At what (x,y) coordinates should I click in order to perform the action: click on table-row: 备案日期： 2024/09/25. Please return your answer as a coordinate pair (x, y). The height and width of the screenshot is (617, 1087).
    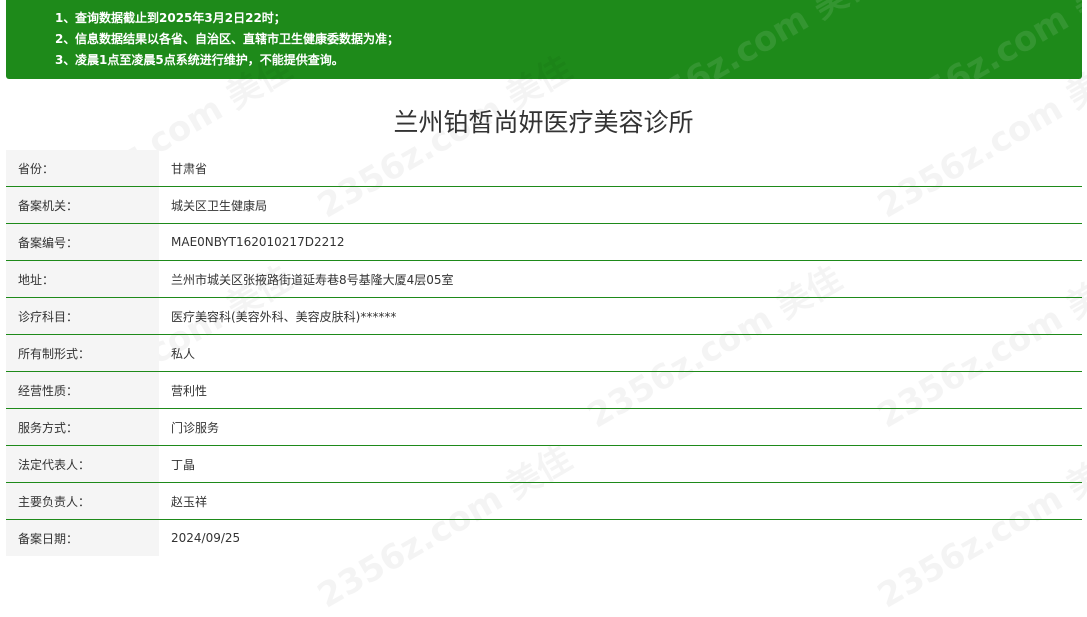
    Looking at the image, I should click on (544, 537).